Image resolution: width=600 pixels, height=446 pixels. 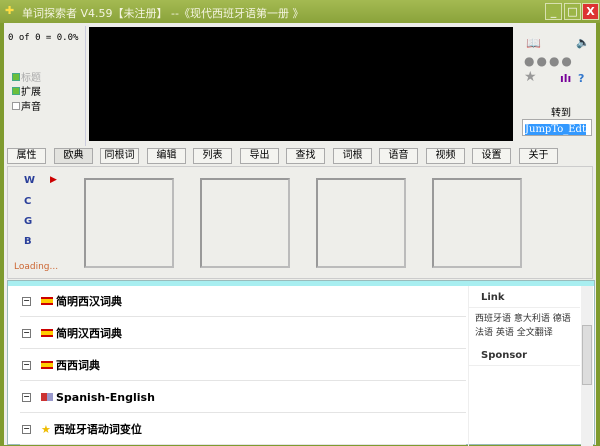 I want to click on dict-title: 西西词典, so click(x=78, y=365).